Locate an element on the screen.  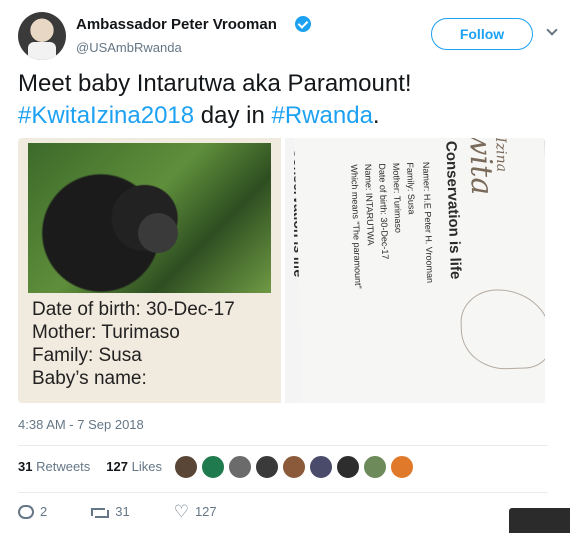
mother-text: Mother: Turimaso is located at coordinates (397, 198).